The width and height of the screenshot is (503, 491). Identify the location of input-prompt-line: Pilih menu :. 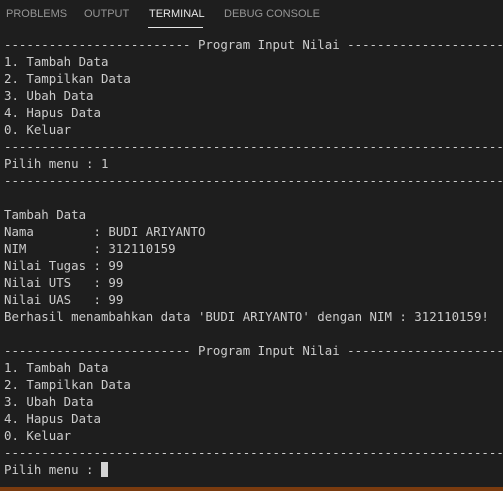
(251, 469).